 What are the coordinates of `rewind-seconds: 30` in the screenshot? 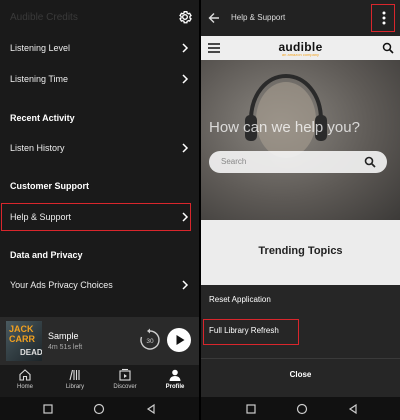 It's located at (150, 341).